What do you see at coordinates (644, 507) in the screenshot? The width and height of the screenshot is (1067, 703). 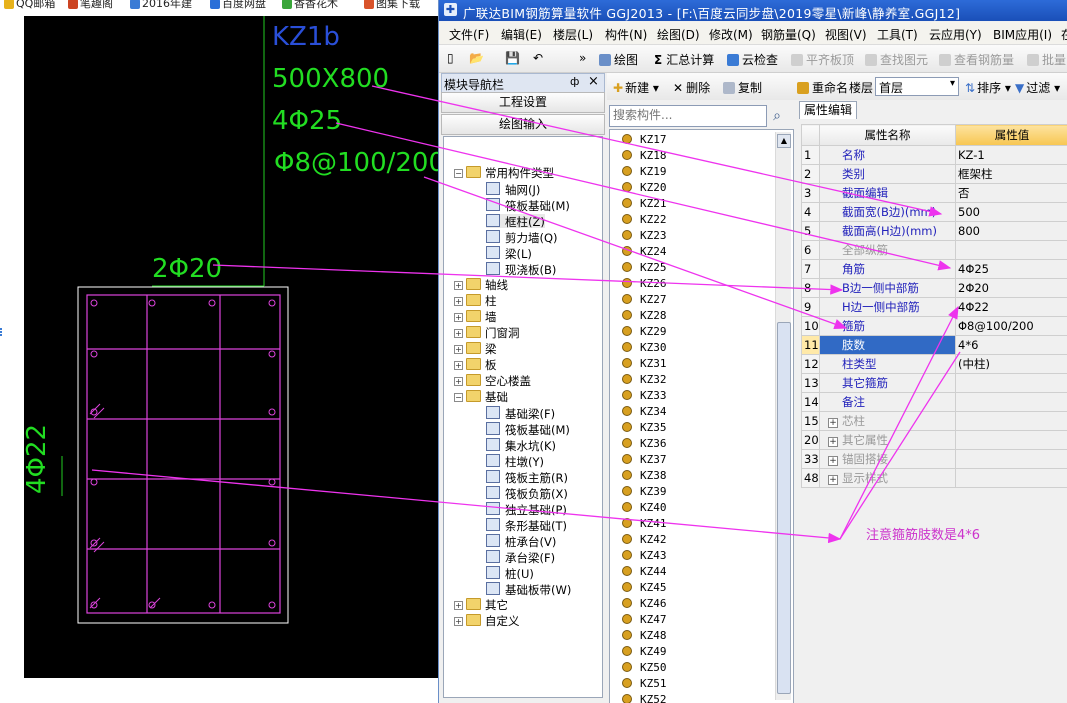 I see `list-item: KZ40` at bounding box center [644, 507].